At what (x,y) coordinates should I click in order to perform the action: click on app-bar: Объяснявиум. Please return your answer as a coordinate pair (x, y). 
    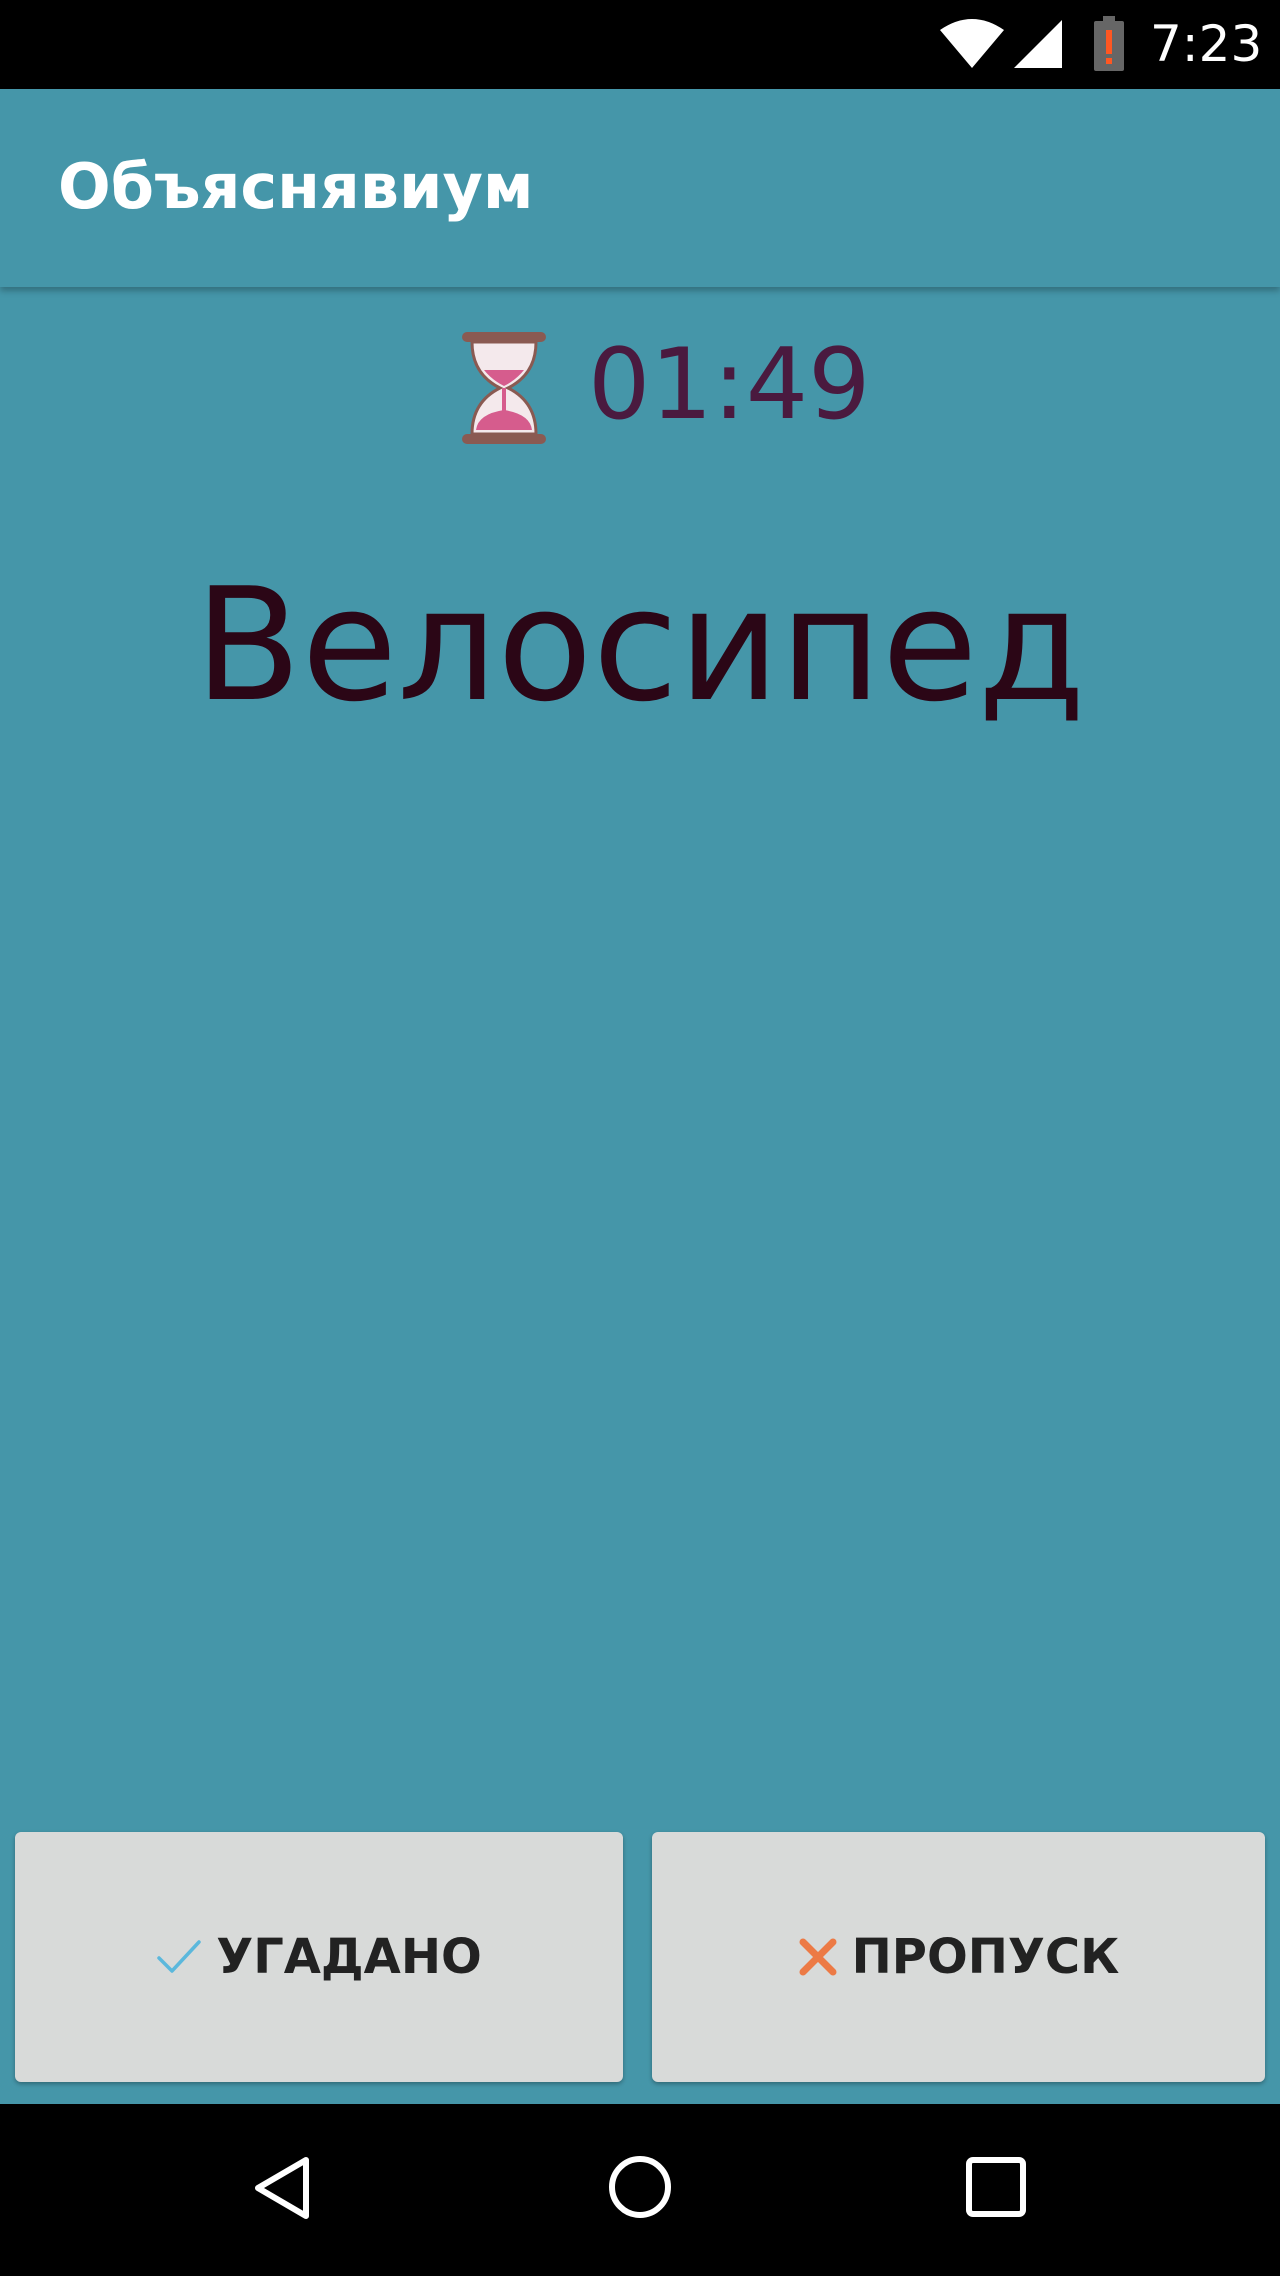
    Looking at the image, I should click on (640, 188).